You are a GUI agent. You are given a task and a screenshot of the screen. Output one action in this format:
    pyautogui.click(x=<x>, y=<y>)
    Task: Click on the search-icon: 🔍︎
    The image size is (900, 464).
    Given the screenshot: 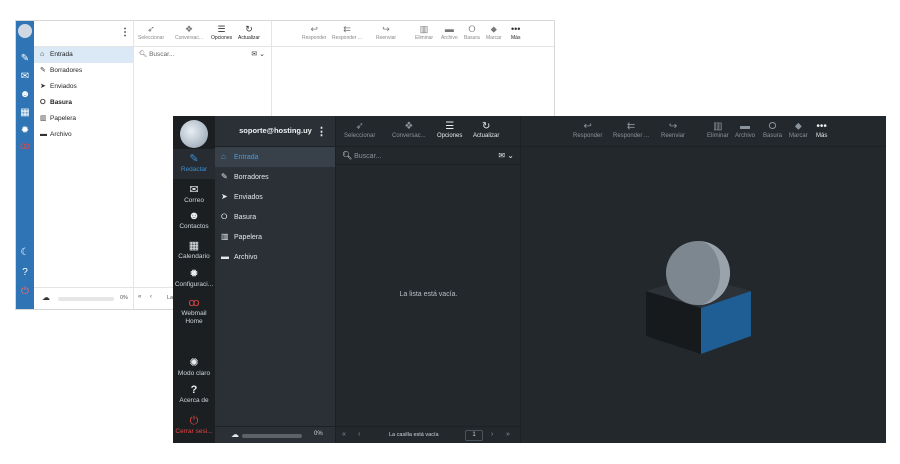 What is the action you would take?
    pyautogui.click(x=347, y=155)
    